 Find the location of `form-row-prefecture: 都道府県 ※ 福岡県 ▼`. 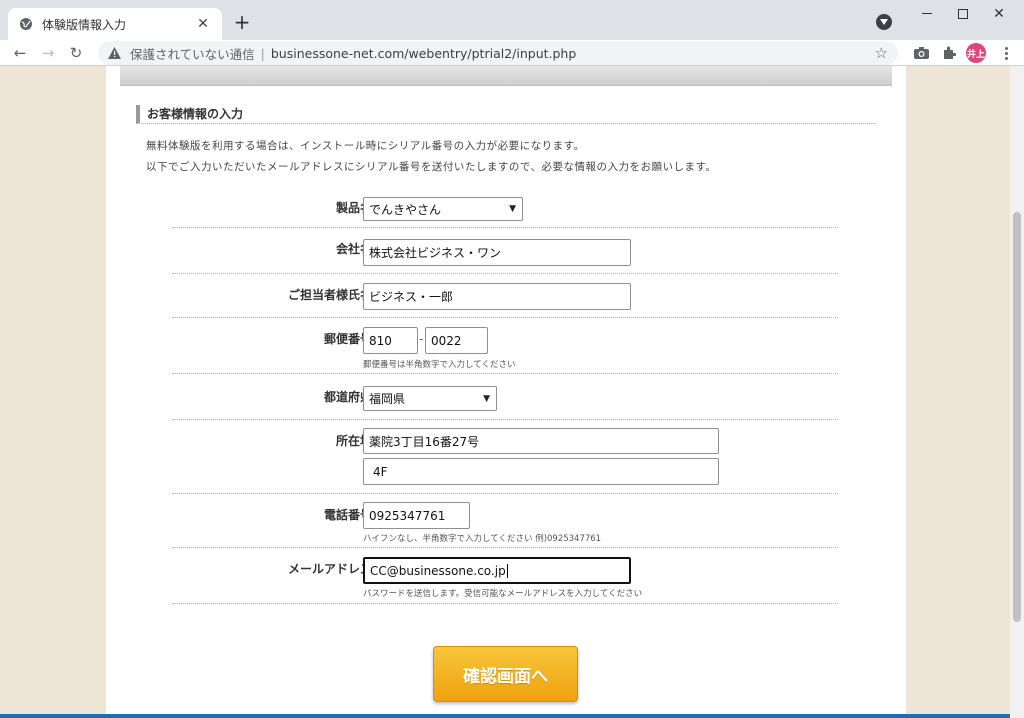

form-row-prefecture: 都道府県 ※ 福岡県 ▼ is located at coordinates (505, 397).